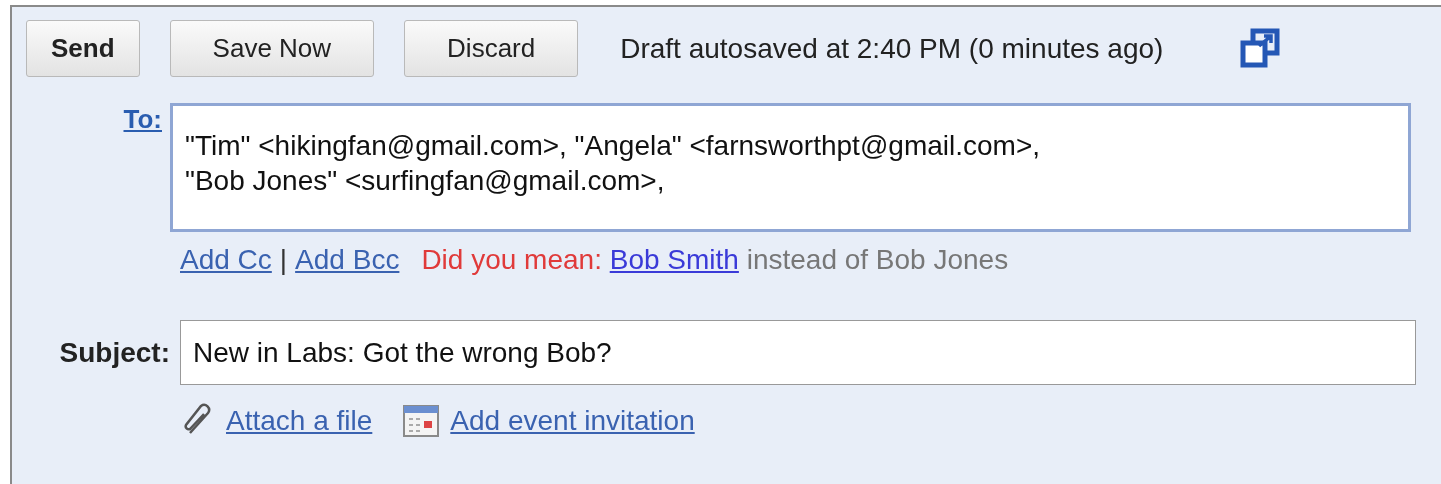 The width and height of the screenshot is (1441, 484). What do you see at coordinates (114, 352) in the screenshot?
I see `subject-label: Subject:` at bounding box center [114, 352].